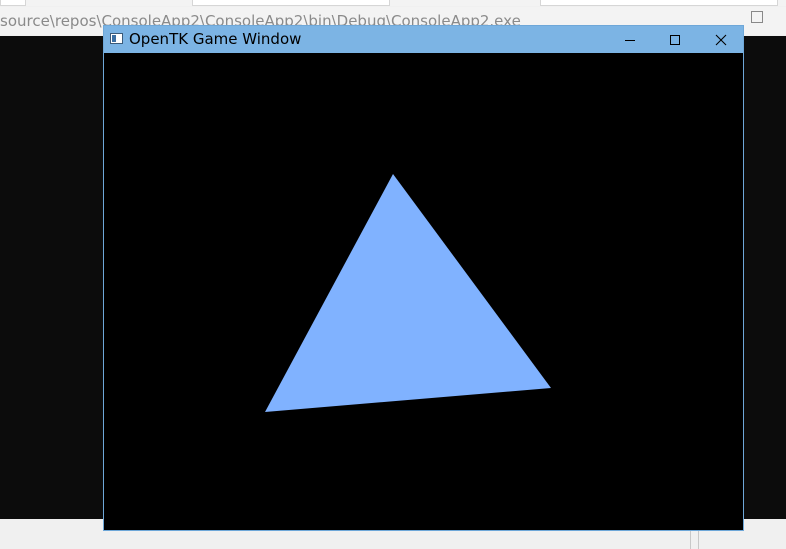 Image resolution: width=786 pixels, height=549 pixels. I want to click on maximize-button, so click(675, 39).